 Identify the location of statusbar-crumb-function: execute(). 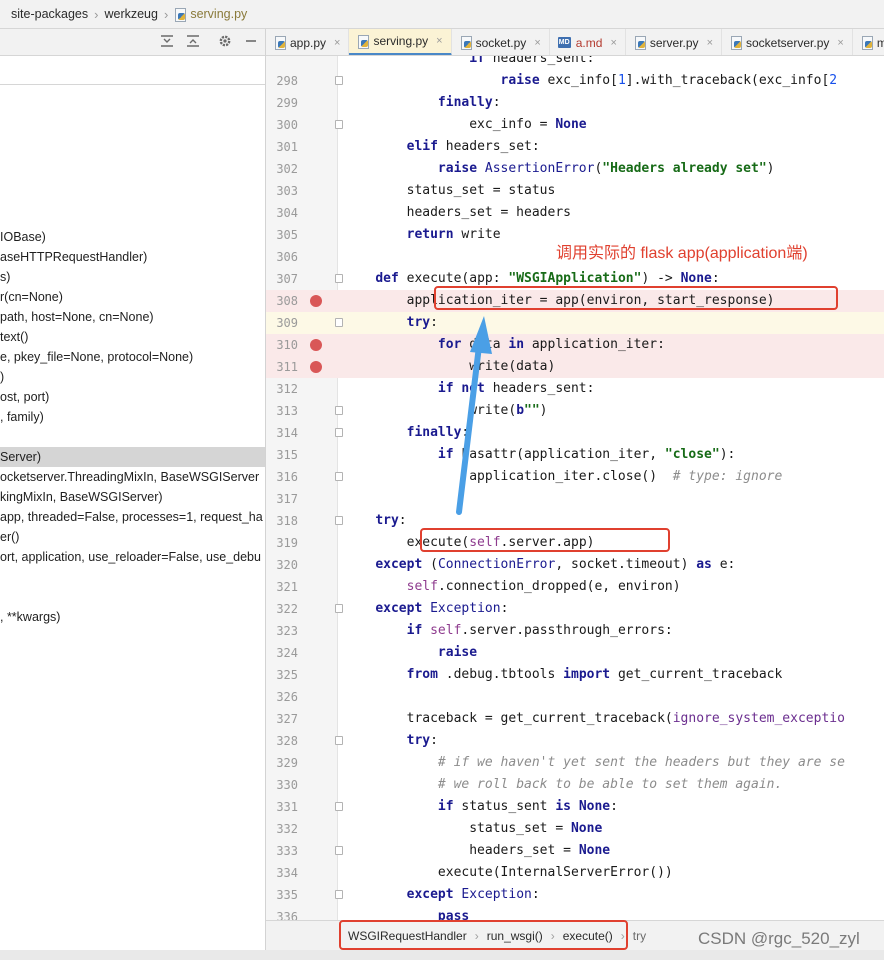
(588, 936).